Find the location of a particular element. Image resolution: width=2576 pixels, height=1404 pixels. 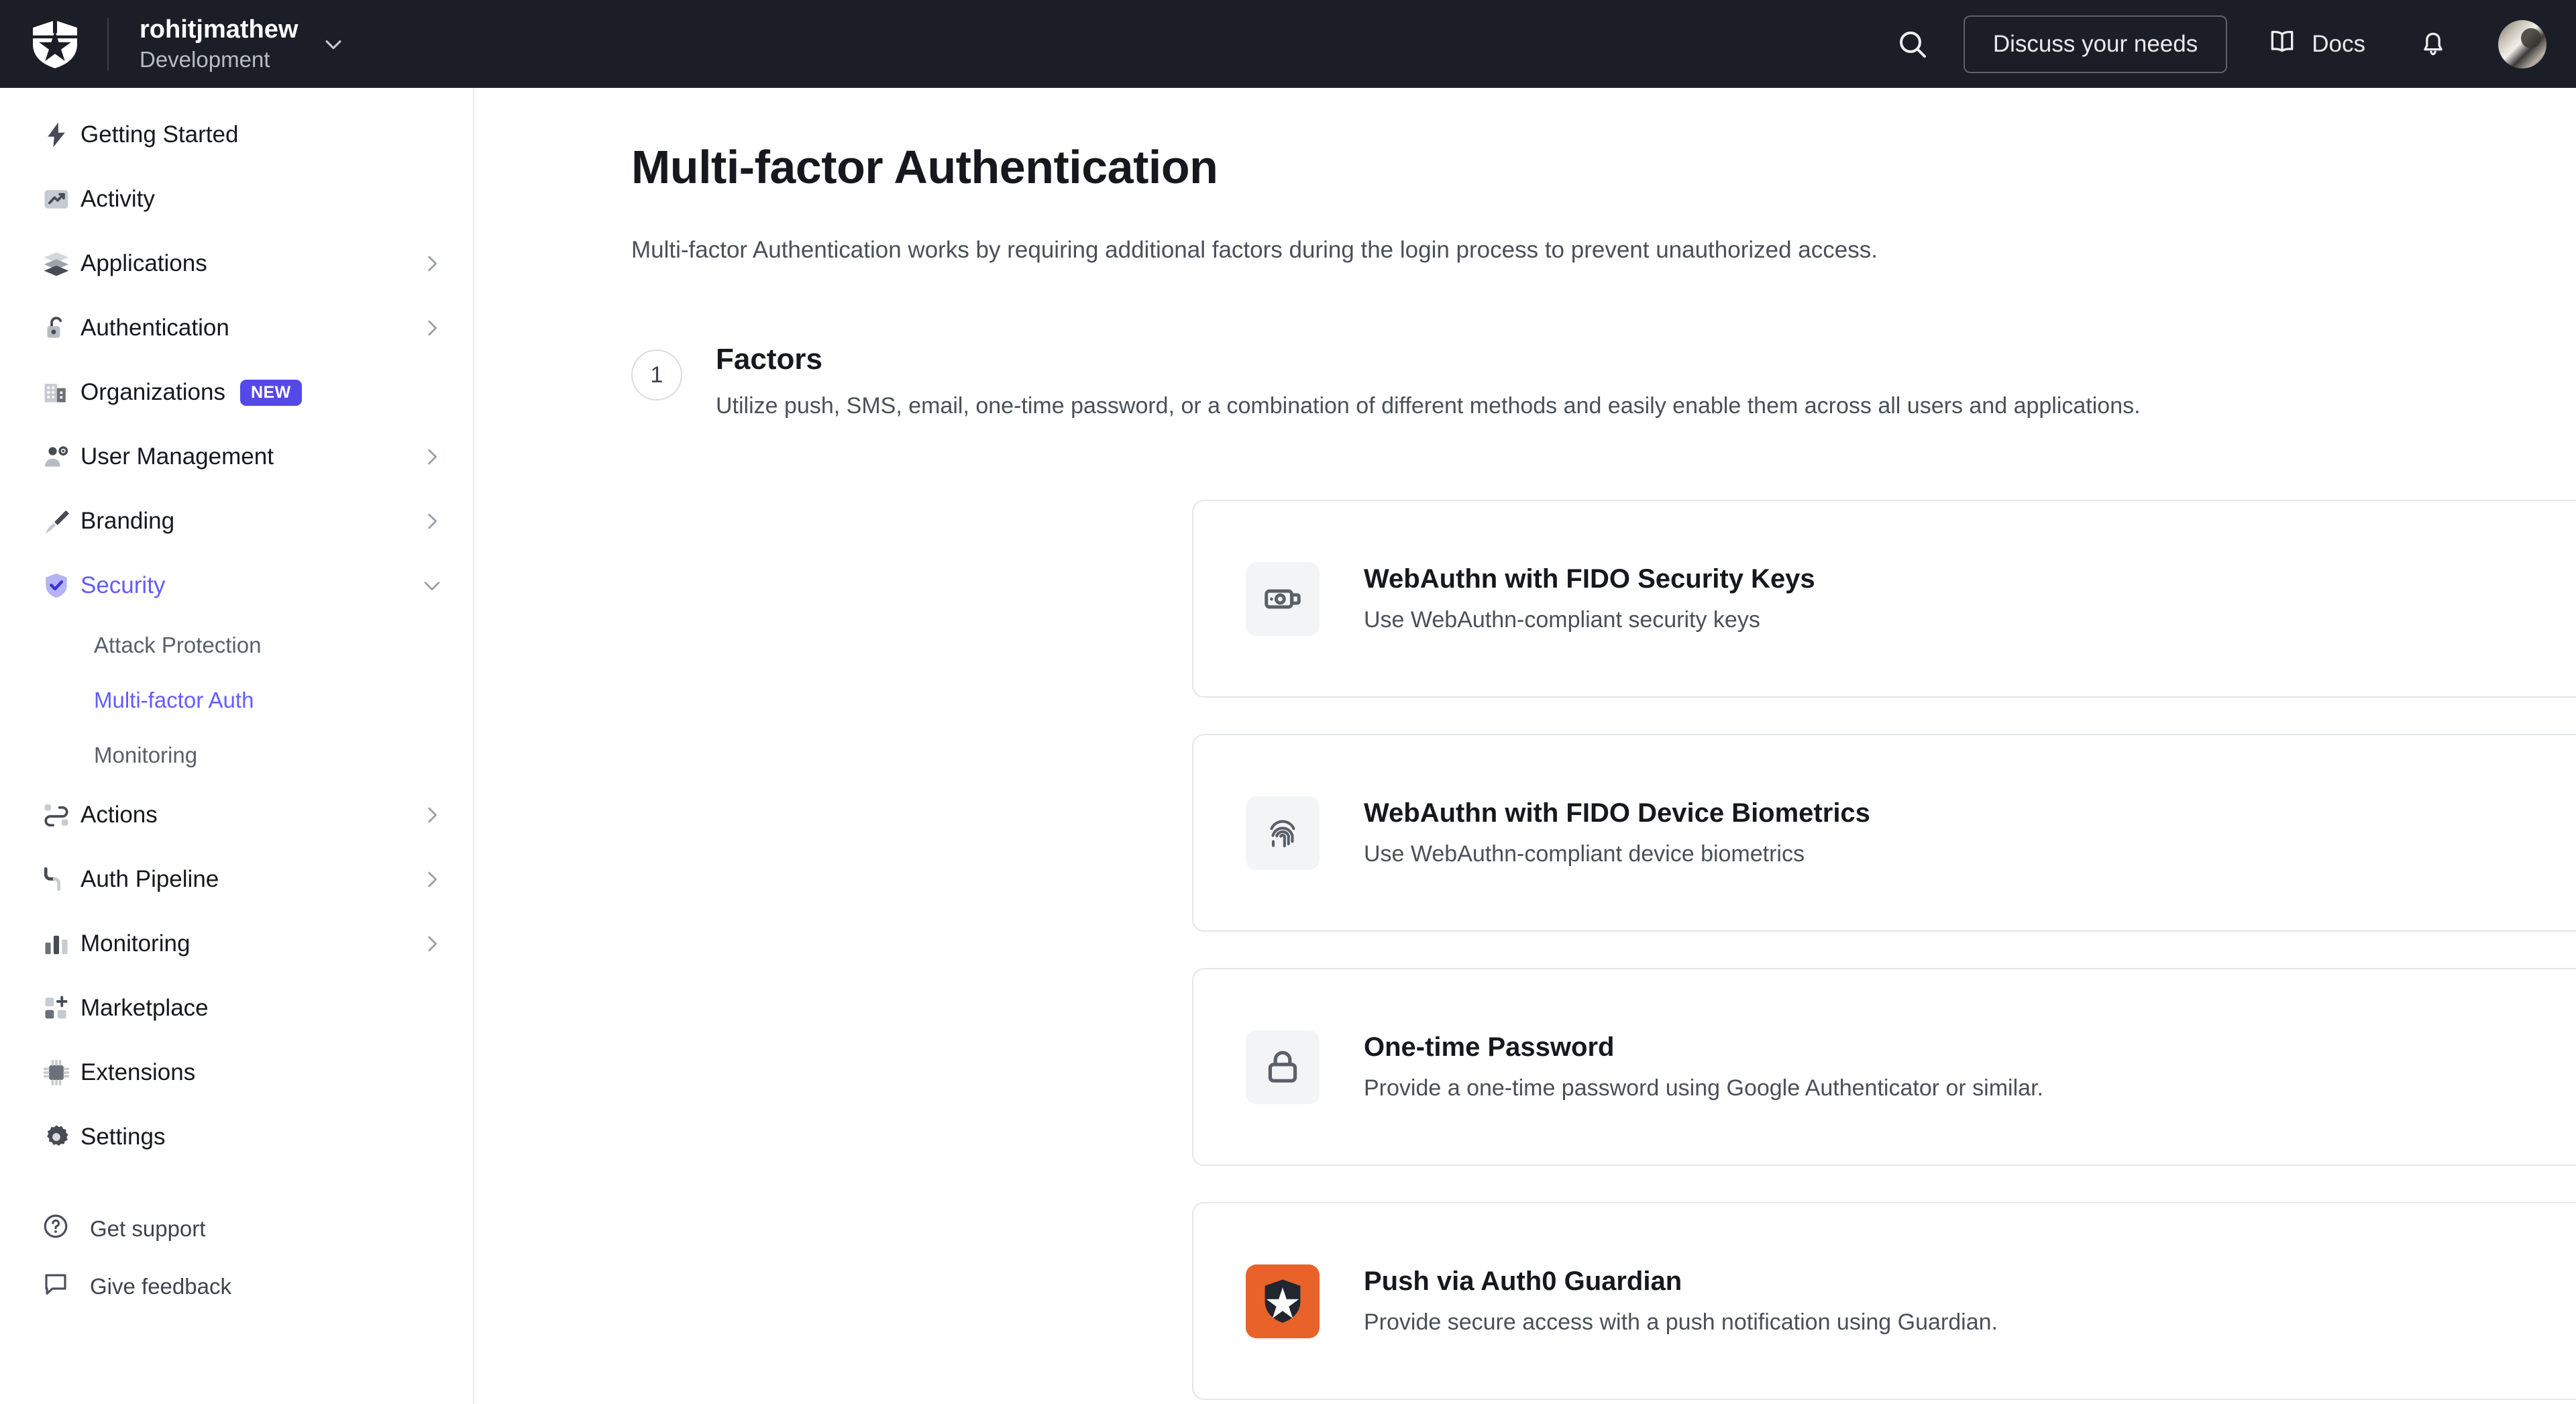

sidebar-item-security: Security is located at coordinates (236, 585).